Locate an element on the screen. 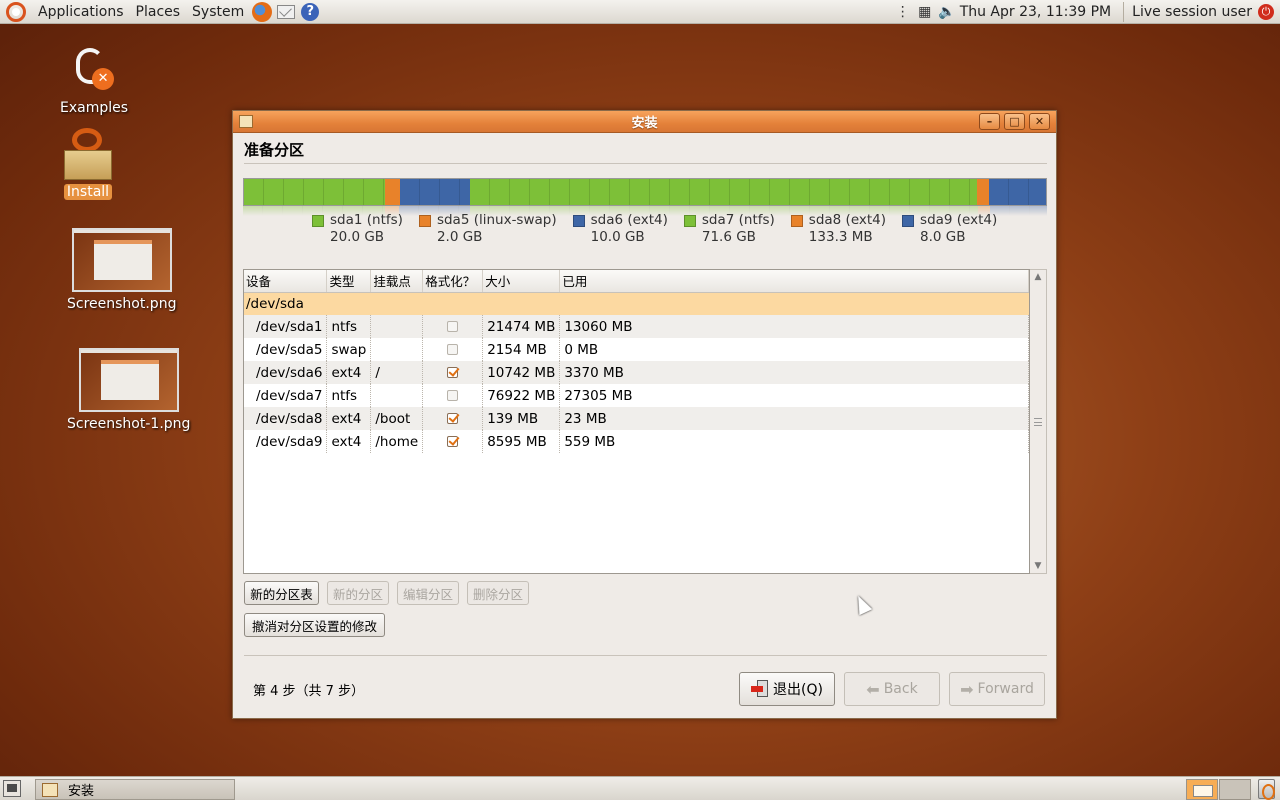  window-titlebar: 安装 – □ ✕ is located at coordinates (644, 122).